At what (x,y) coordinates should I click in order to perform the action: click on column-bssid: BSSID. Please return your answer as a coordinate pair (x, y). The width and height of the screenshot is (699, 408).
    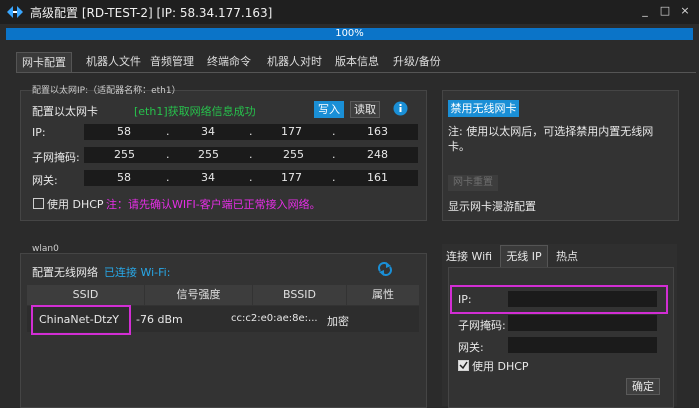
    Looking at the image, I should click on (299, 295).